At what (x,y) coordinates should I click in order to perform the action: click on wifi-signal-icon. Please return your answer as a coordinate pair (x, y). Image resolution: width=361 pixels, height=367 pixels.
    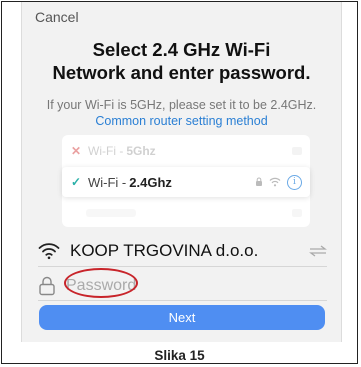
    Looking at the image, I should click on (275, 182).